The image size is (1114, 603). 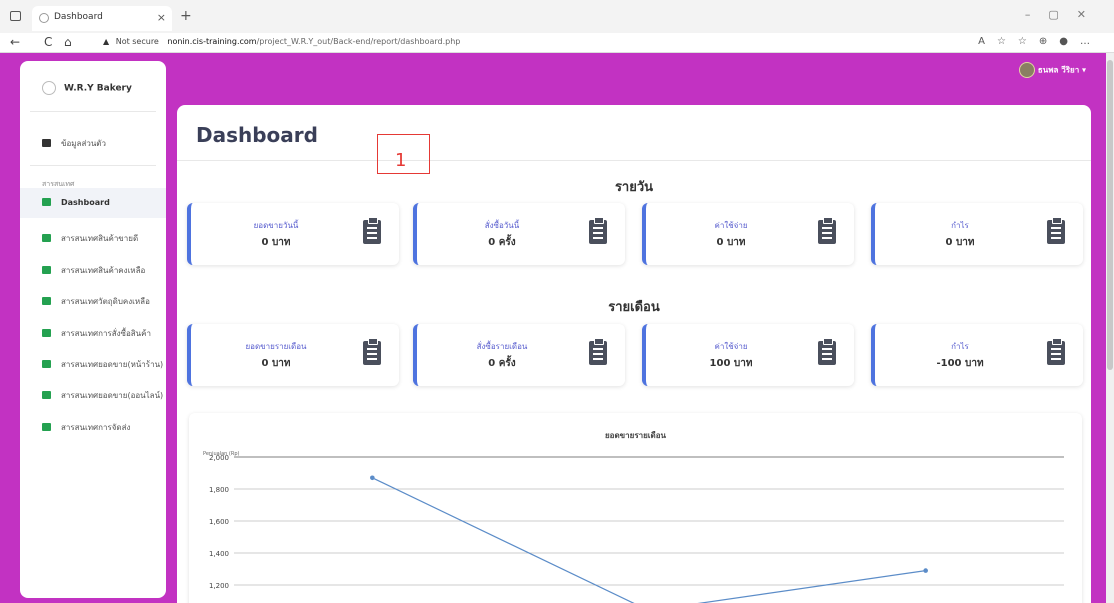 What do you see at coordinates (748, 234) in the screenshot?
I see `daily-expense-card: ค่าใช้จ่าย 0 บาท` at bounding box center [748, 234].